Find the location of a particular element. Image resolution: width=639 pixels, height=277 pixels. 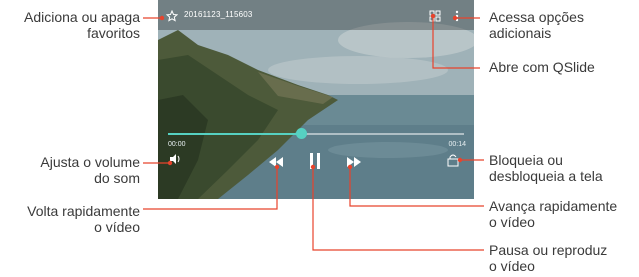

callout-more-options: Acessa opções adicionais is located at coordinates (536, 25).